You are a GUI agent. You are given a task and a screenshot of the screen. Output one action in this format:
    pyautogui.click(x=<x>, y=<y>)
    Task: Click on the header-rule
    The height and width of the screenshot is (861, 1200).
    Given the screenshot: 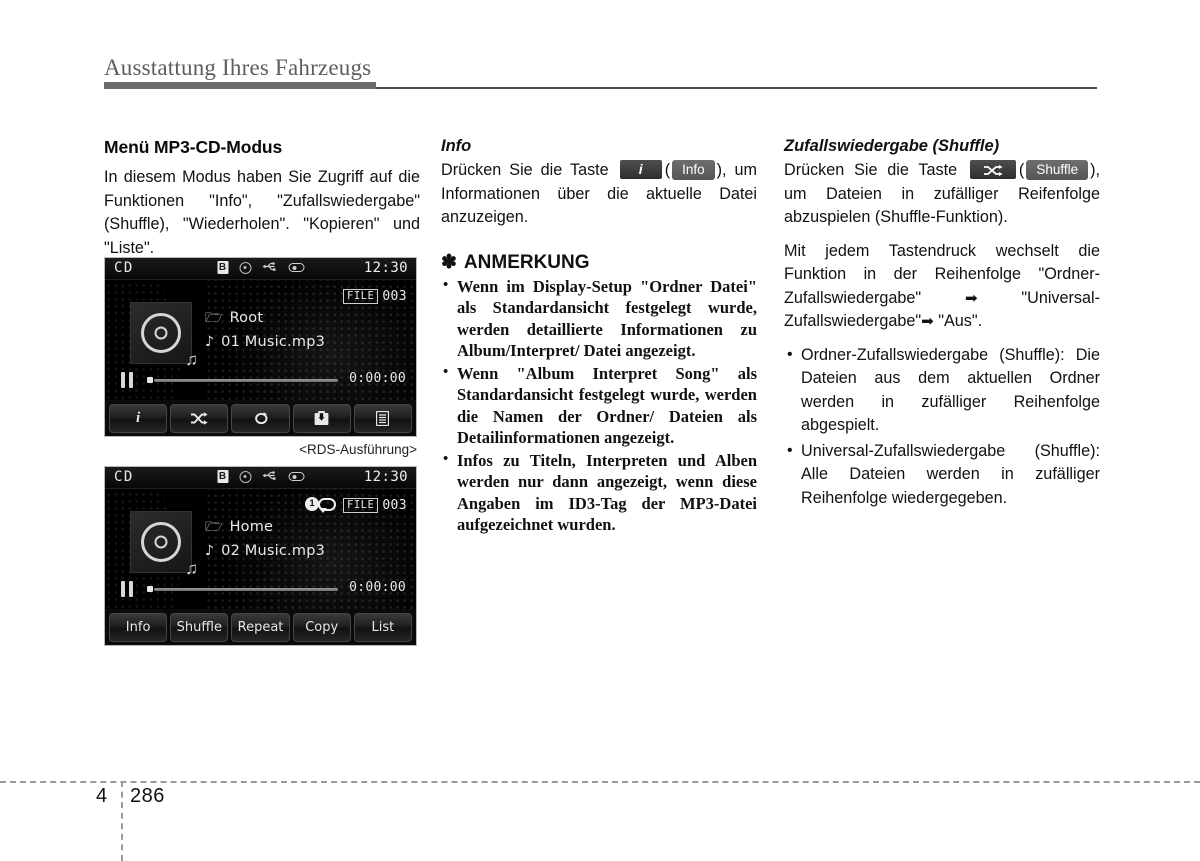 What is the action you would take?
    pyautogui.click(x=600, y=86)
    